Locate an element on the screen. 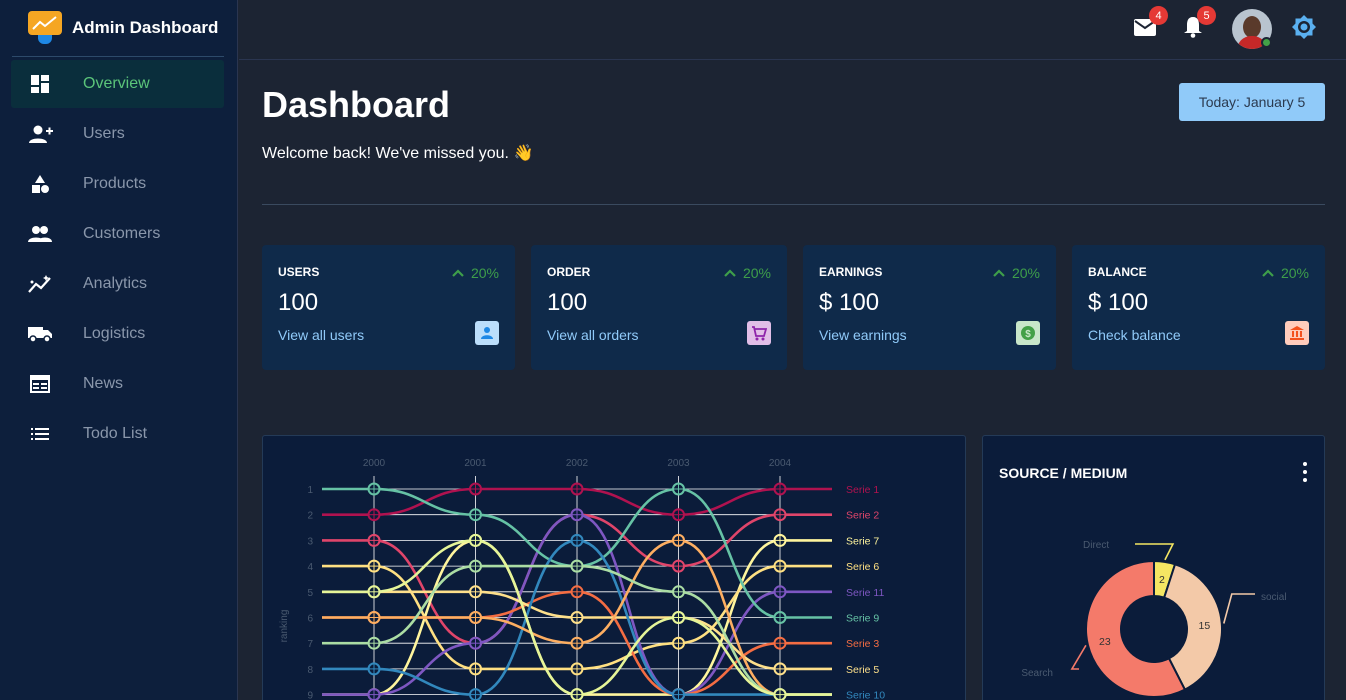 This screenshot has width=1346, height=700. category-icon is located at coordinates (40, 184).